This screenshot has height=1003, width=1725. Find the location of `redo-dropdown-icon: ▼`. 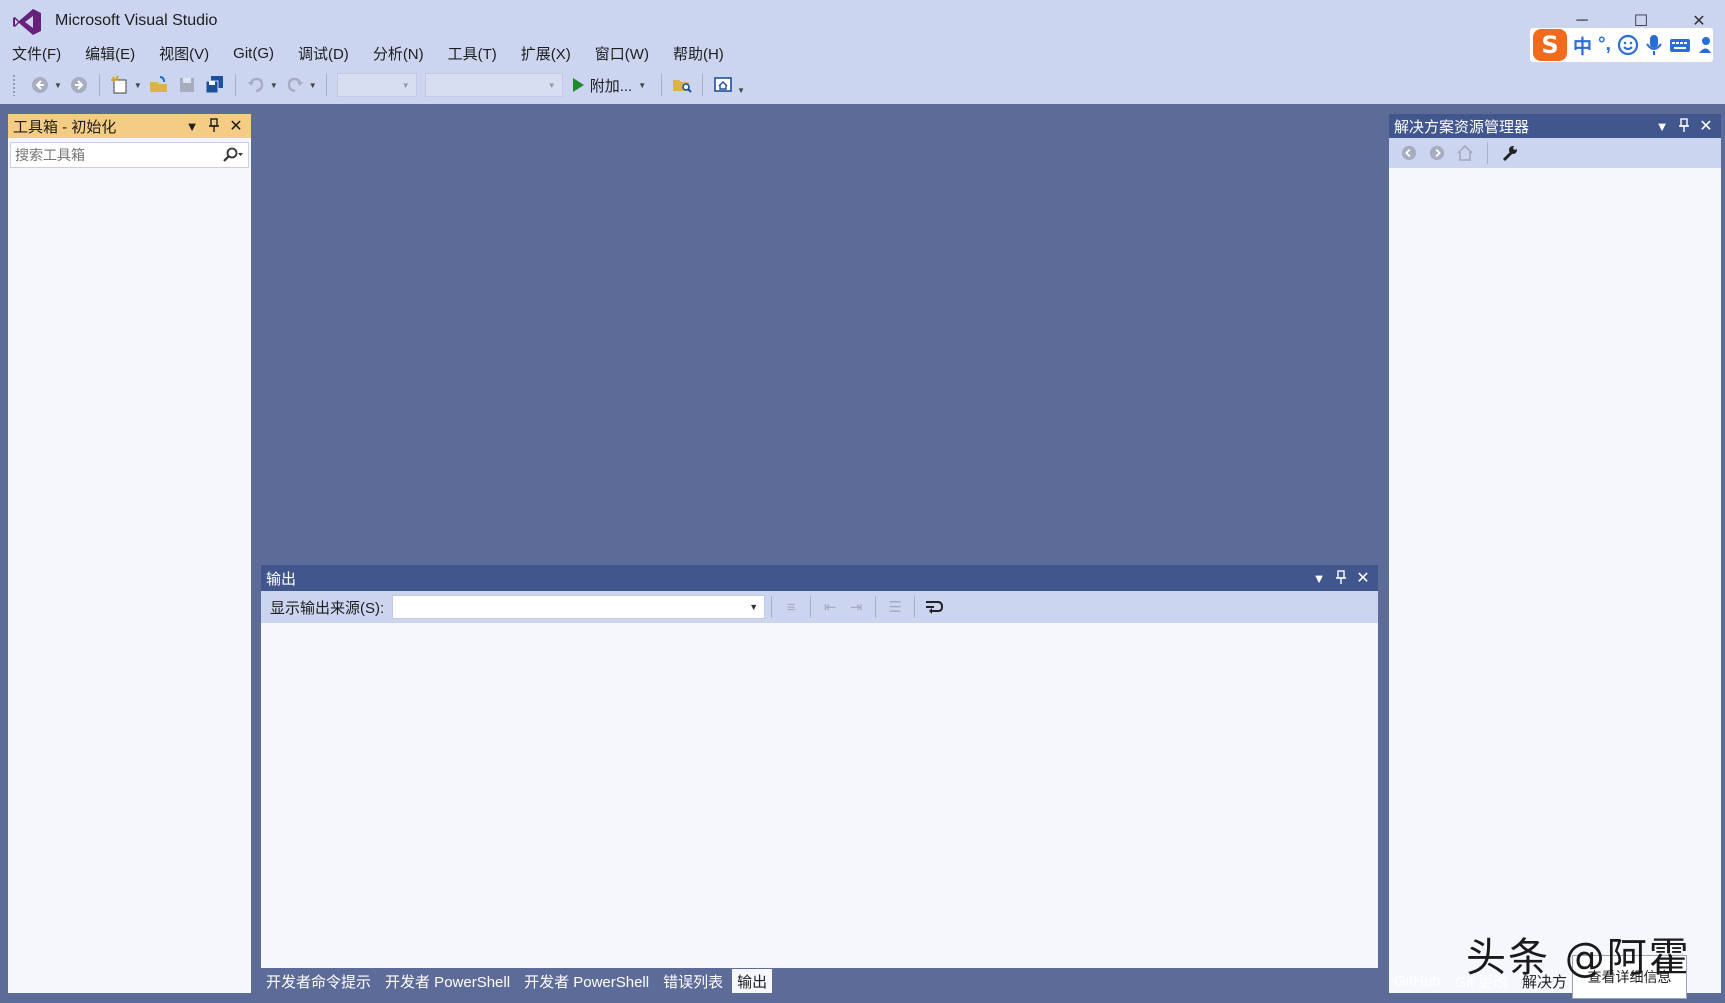

redo-dropdown-icon: ▼ is located at coordinates (313, 85).